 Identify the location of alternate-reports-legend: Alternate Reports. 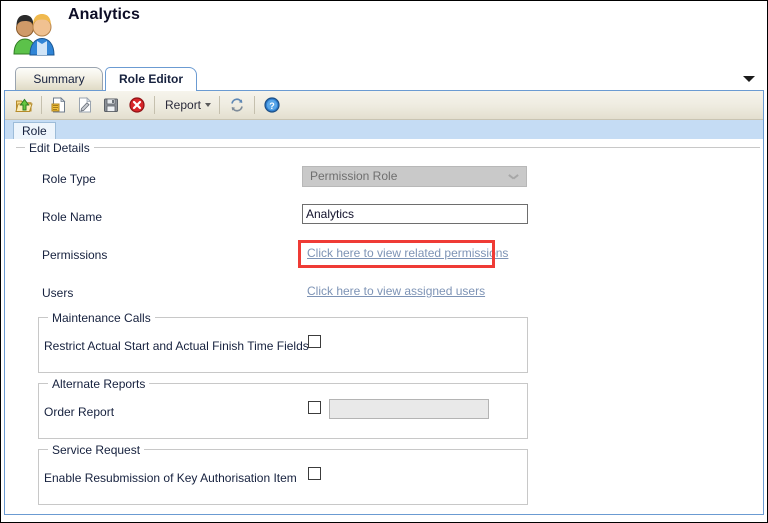
(99, 384).